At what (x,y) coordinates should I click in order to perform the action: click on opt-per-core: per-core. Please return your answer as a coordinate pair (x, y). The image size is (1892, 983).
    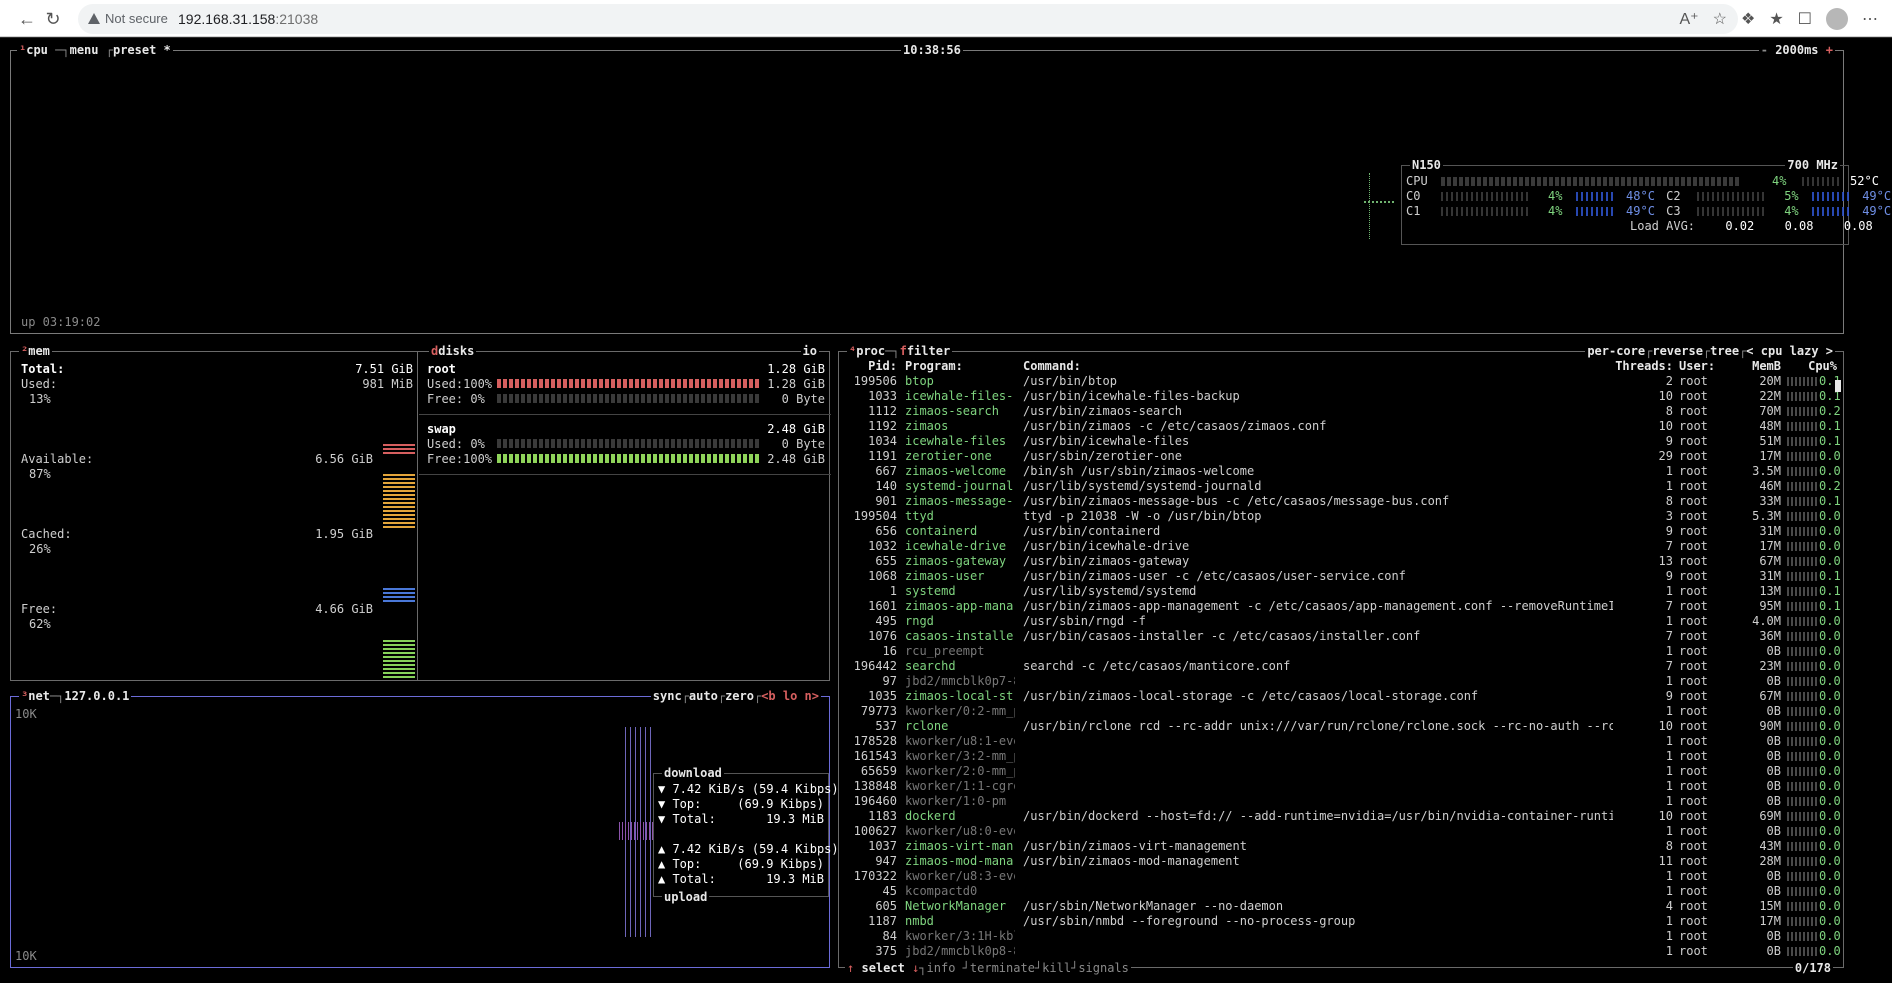
    Looking at the image, I should click on (1616, 351).